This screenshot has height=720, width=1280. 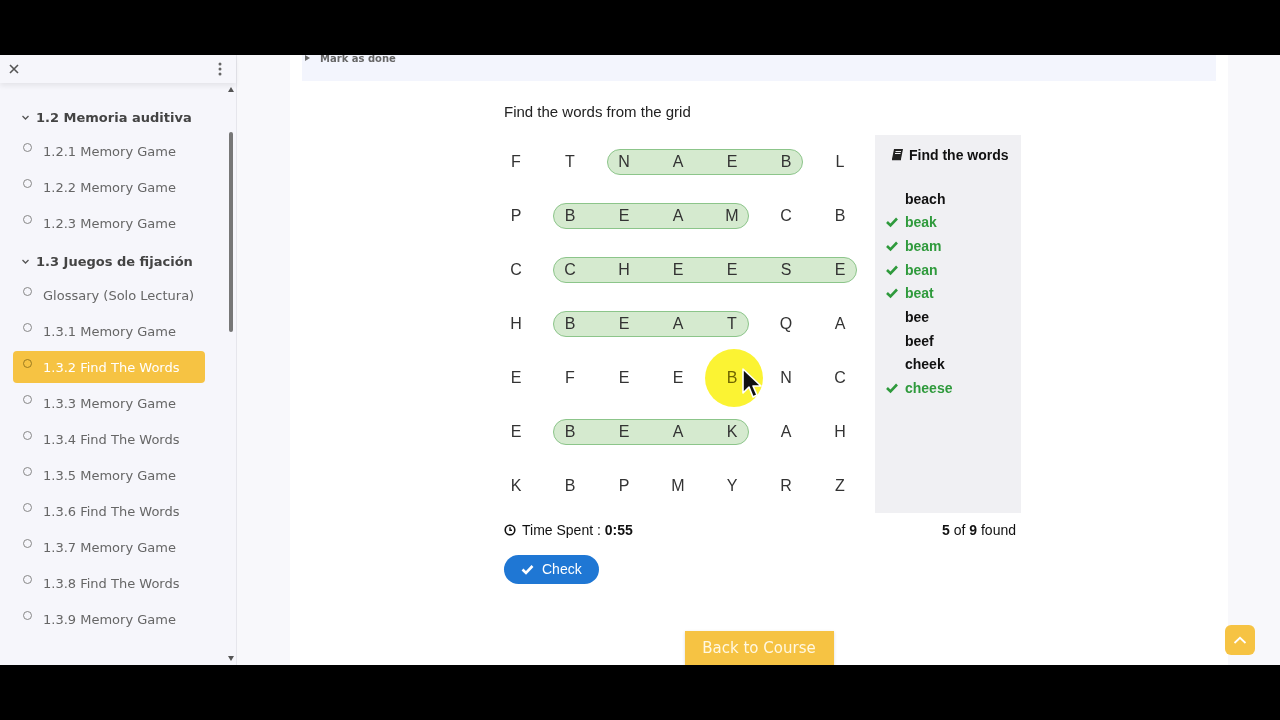 What do you see at coordinates (786, 269) in the screenshot?
I see `grid-letter: S` at bounding box center [786, 269].